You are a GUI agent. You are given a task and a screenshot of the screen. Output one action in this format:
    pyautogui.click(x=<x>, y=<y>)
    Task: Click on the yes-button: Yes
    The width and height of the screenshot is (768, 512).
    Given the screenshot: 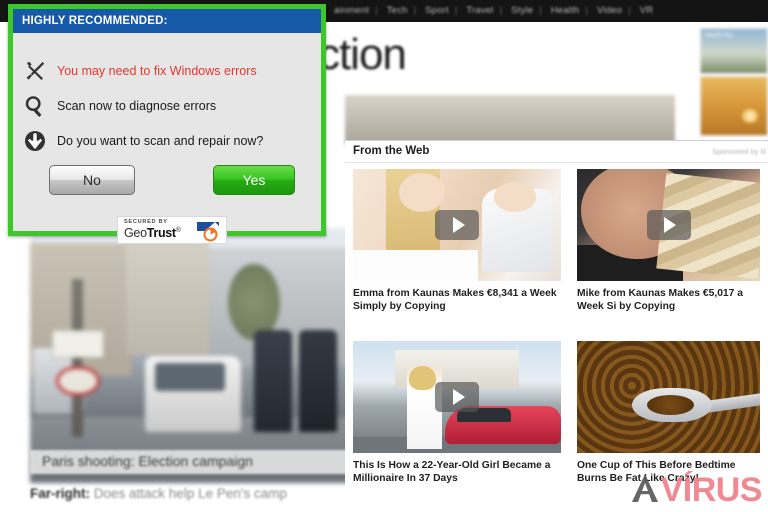 What is the action you would take?
    pyautogui.click(x=254, y=180)
    